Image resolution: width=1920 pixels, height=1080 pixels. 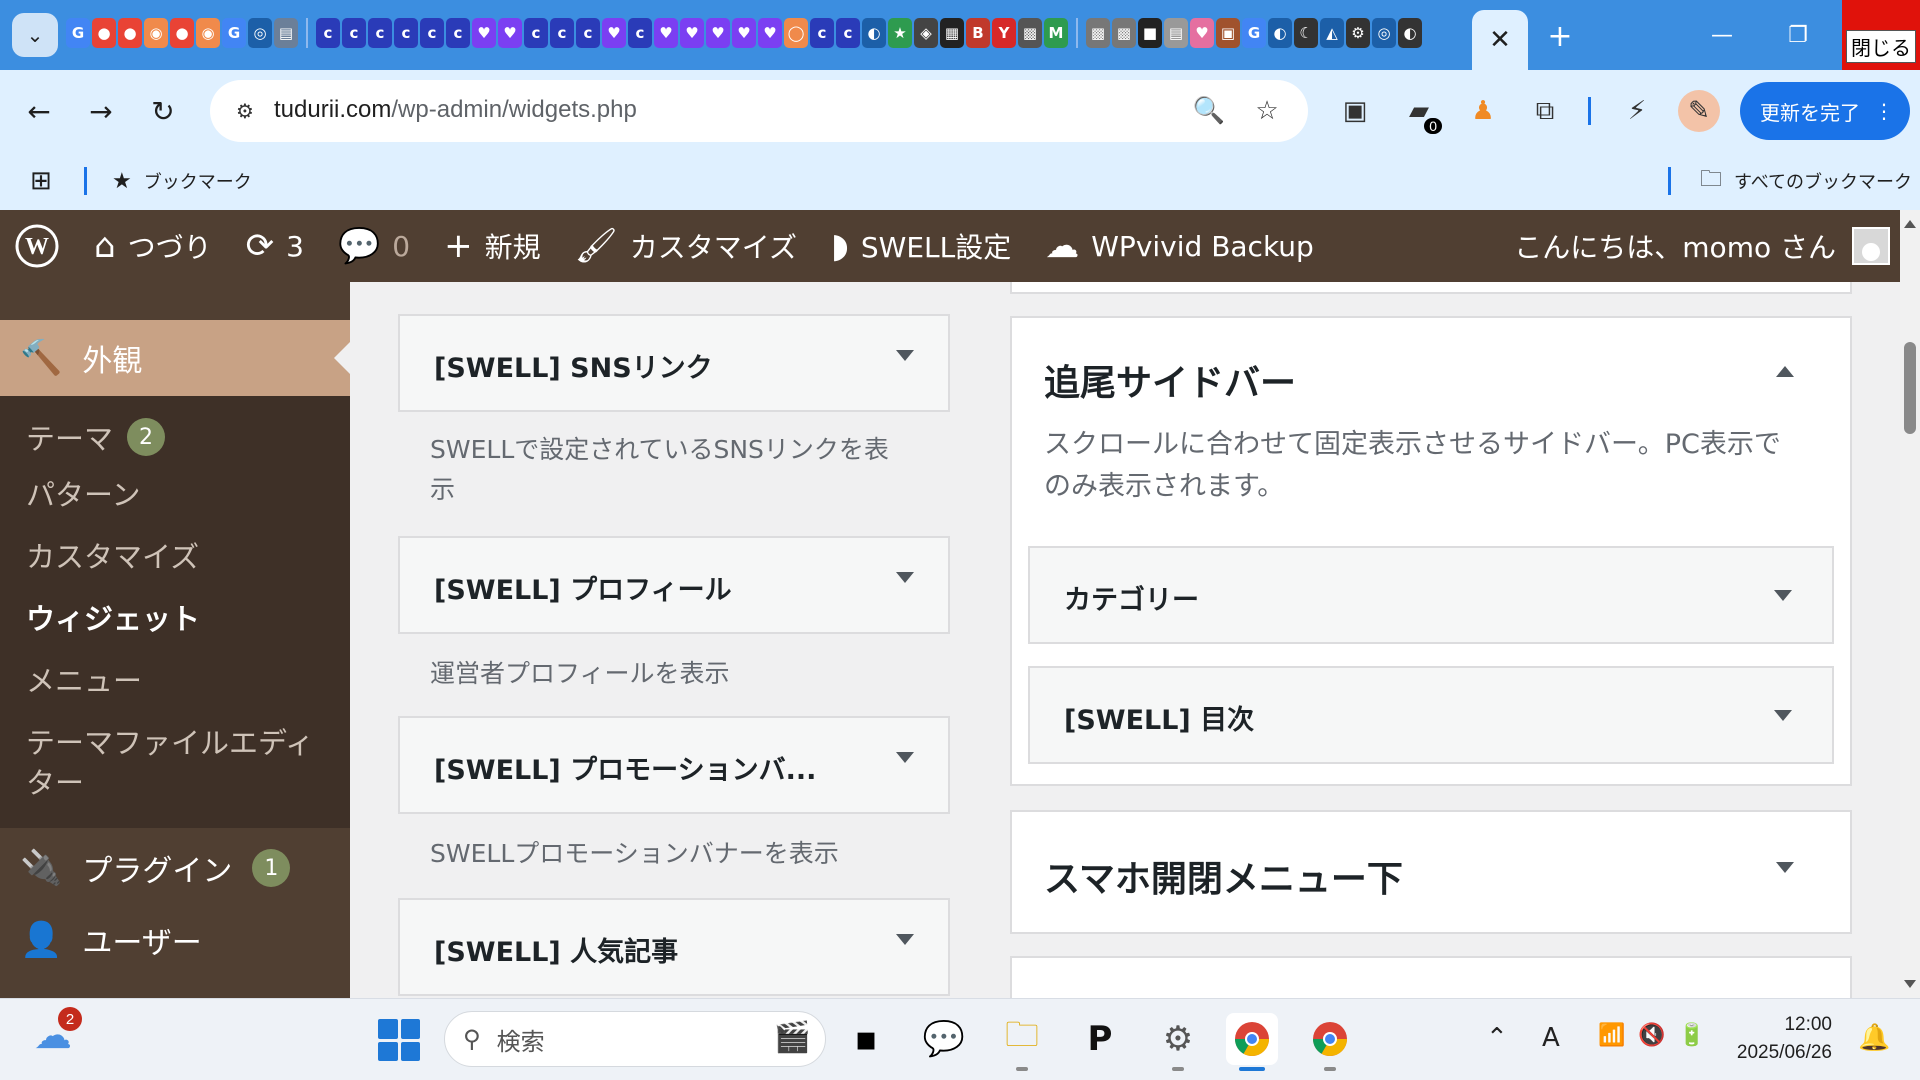 I want to click on widget-profile: [SWELL] プロフィール, so click(x=674, y=585).